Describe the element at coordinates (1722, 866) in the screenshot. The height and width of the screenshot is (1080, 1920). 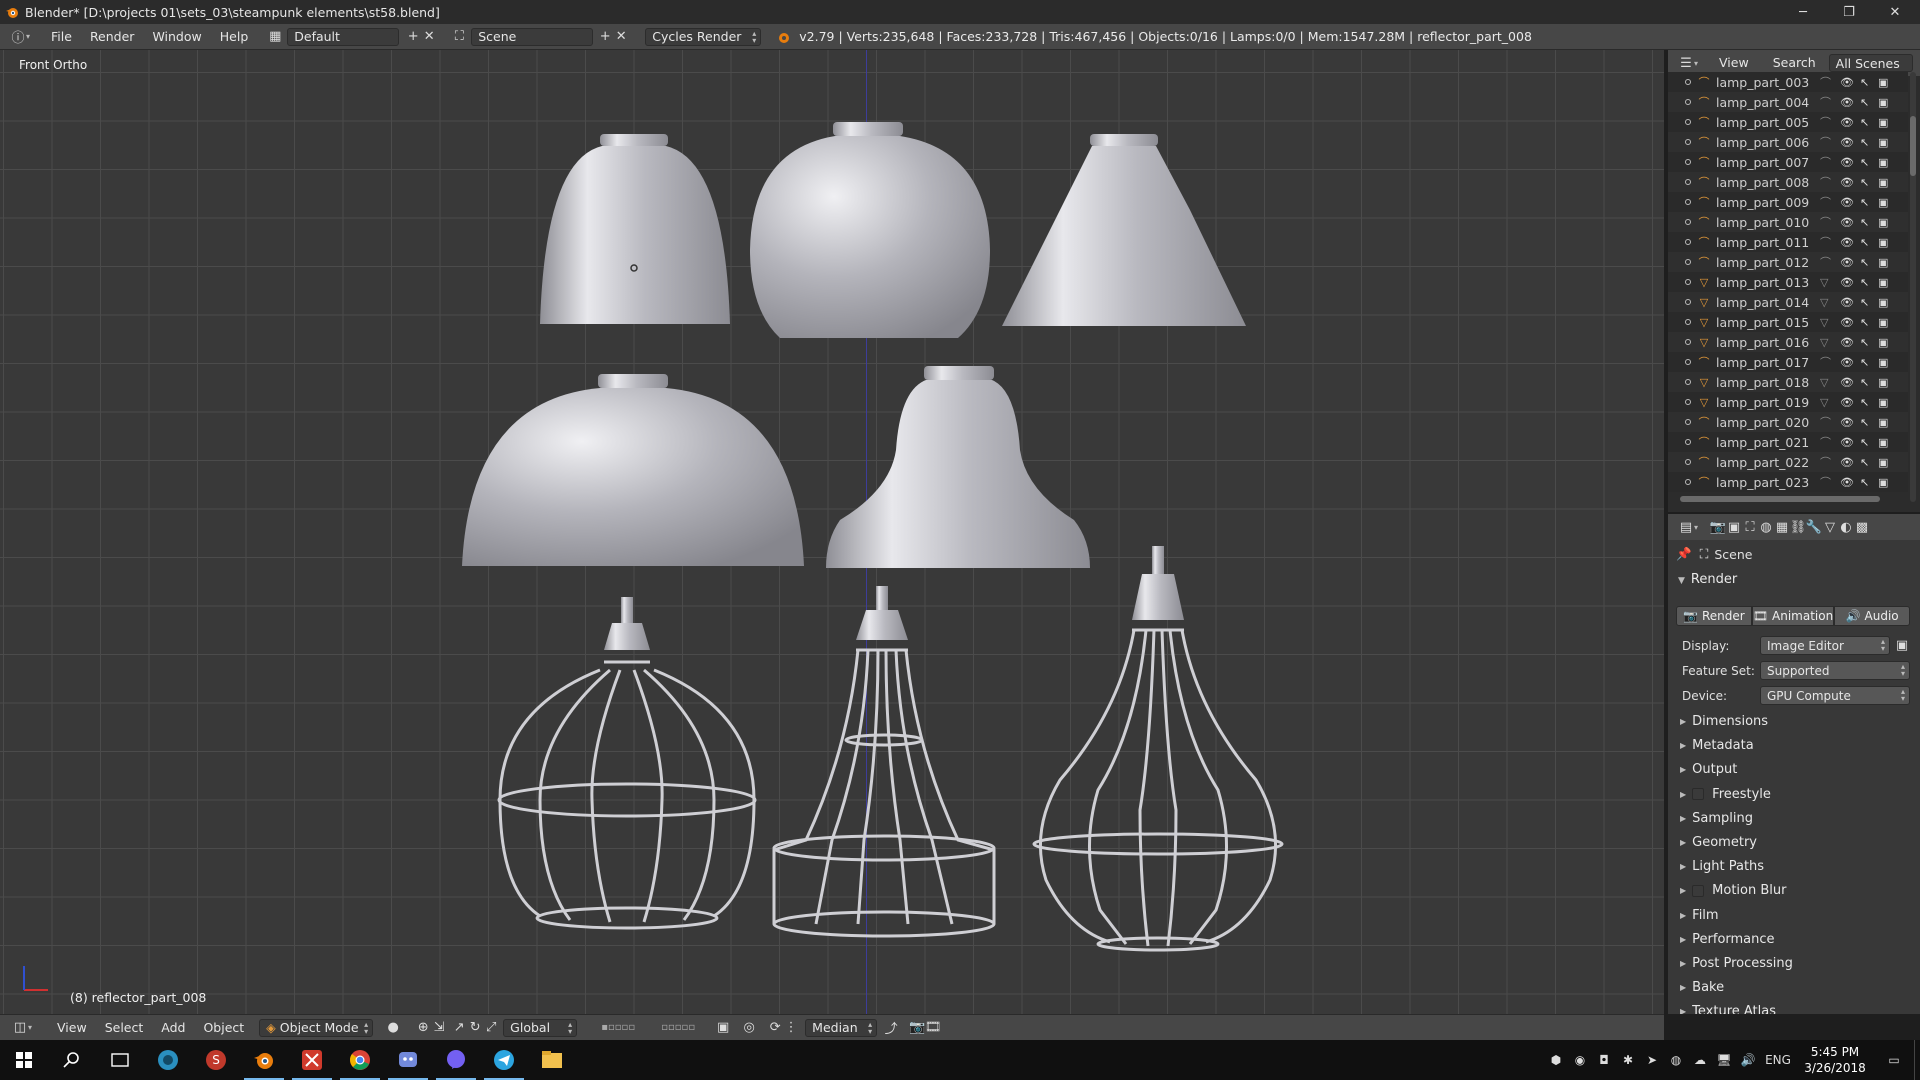
I see `subpanel-light-paths: ▶ Light Paths` at that location.